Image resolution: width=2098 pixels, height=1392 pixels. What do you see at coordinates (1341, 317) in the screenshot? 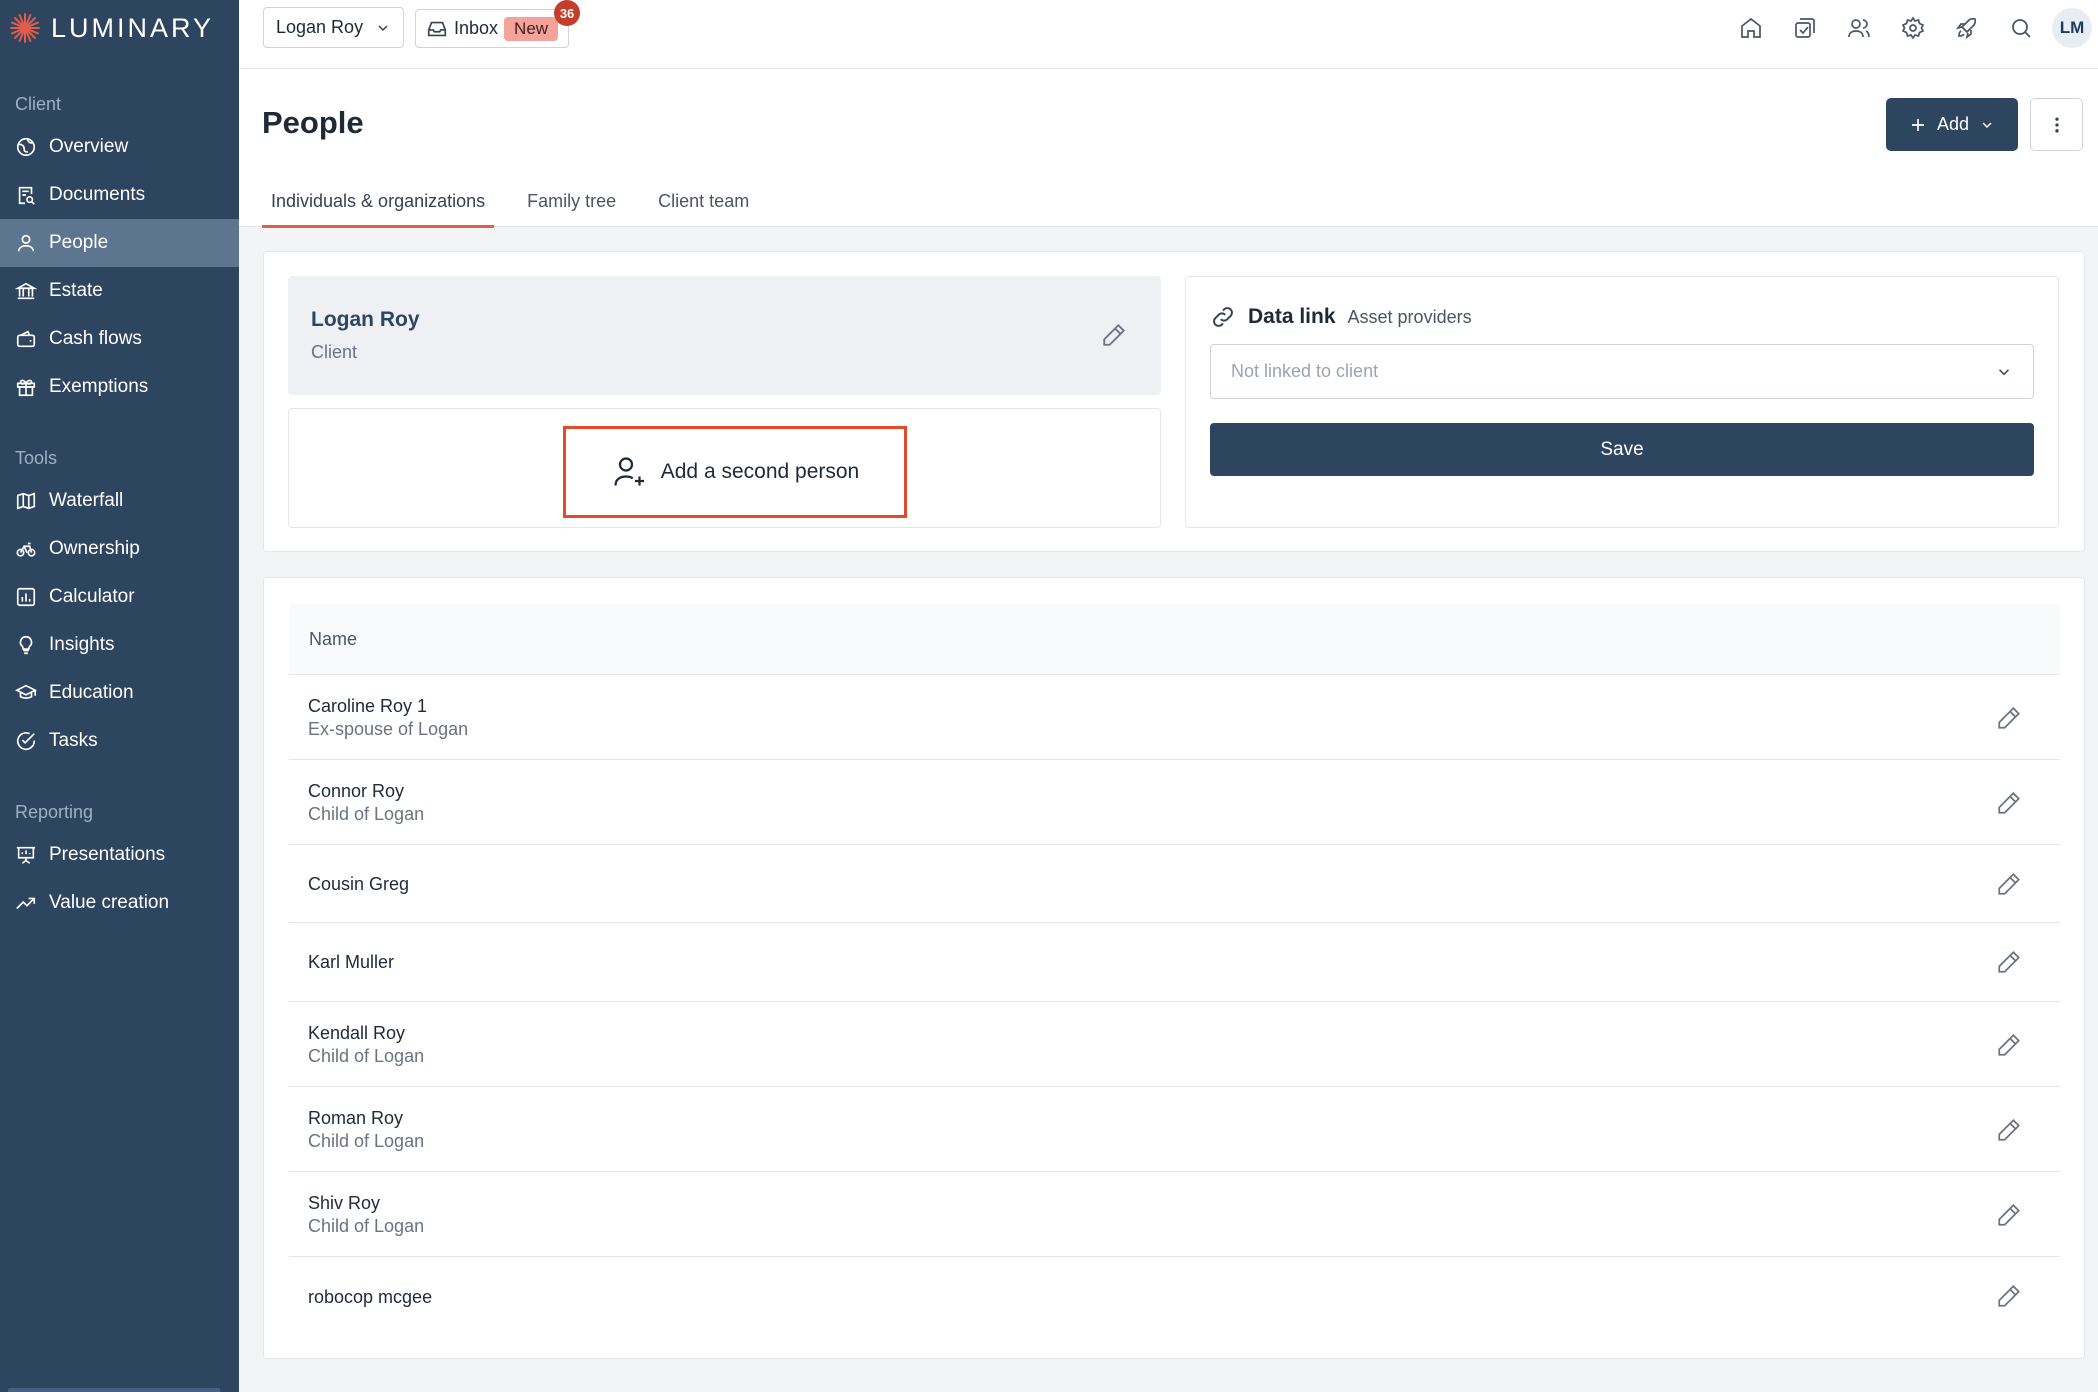
I see `data-link-header: Data link Asset providers` at bounding box center [1341, 317].